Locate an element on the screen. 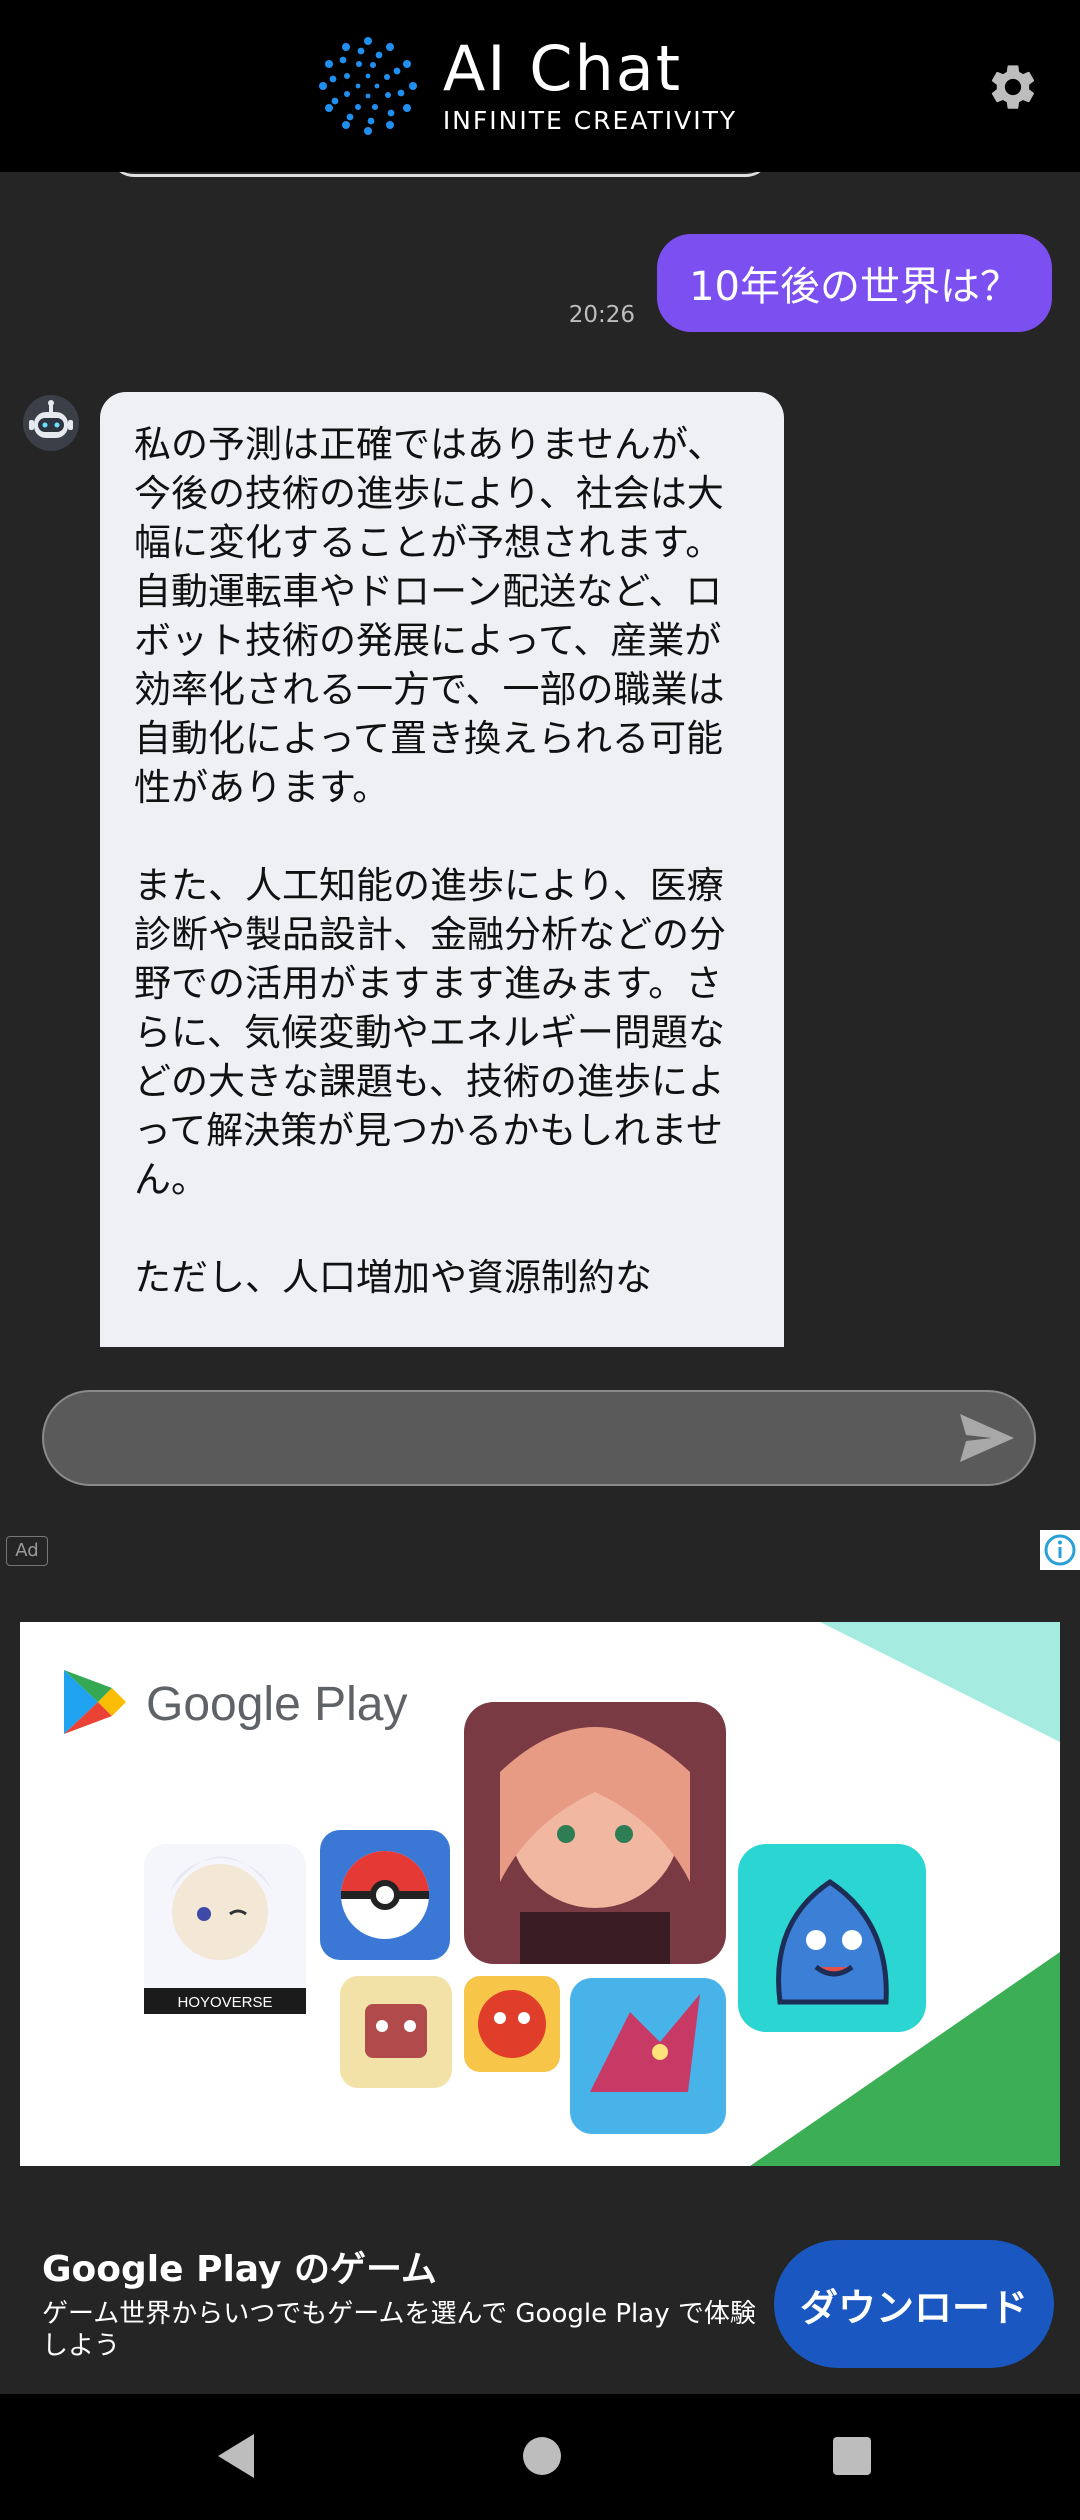 This screenshot has width=1080, height=2520. ad-description: ゲーム世界からいつでもゲームを選んで Google Play で体験しよう is located at coordinates (399, 2330).